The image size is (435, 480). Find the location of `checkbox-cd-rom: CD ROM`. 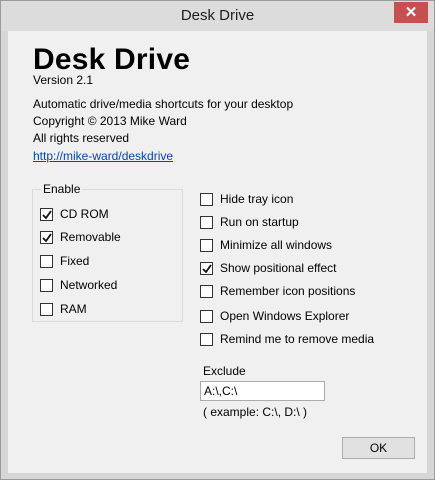

checkbox-cd-rom: CD ROM is located at coordinates (74, 214).